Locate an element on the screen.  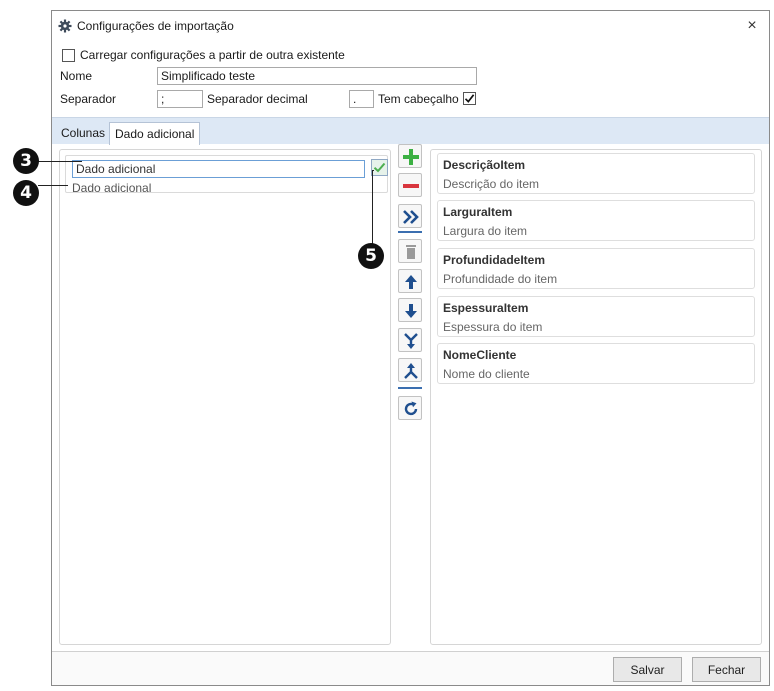
confirm-button is located at coordinates (379, 167).